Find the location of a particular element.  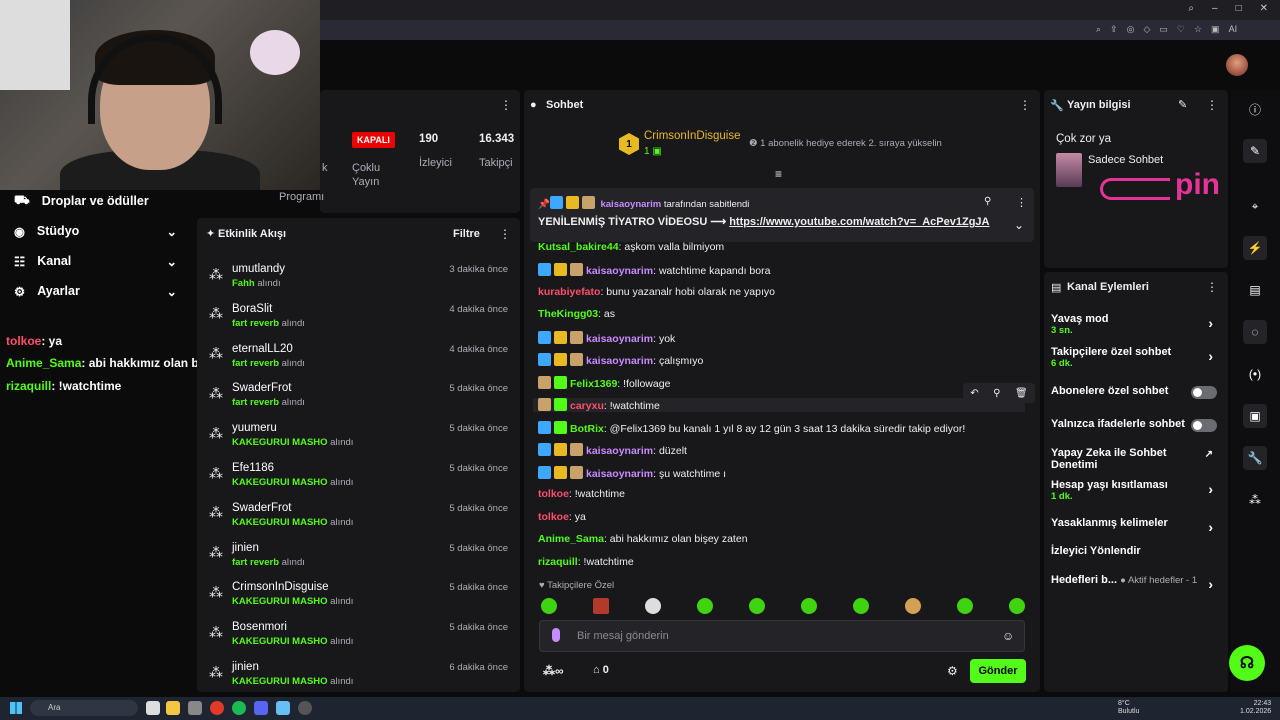

steam-icon is located at coordinates (283, 708).